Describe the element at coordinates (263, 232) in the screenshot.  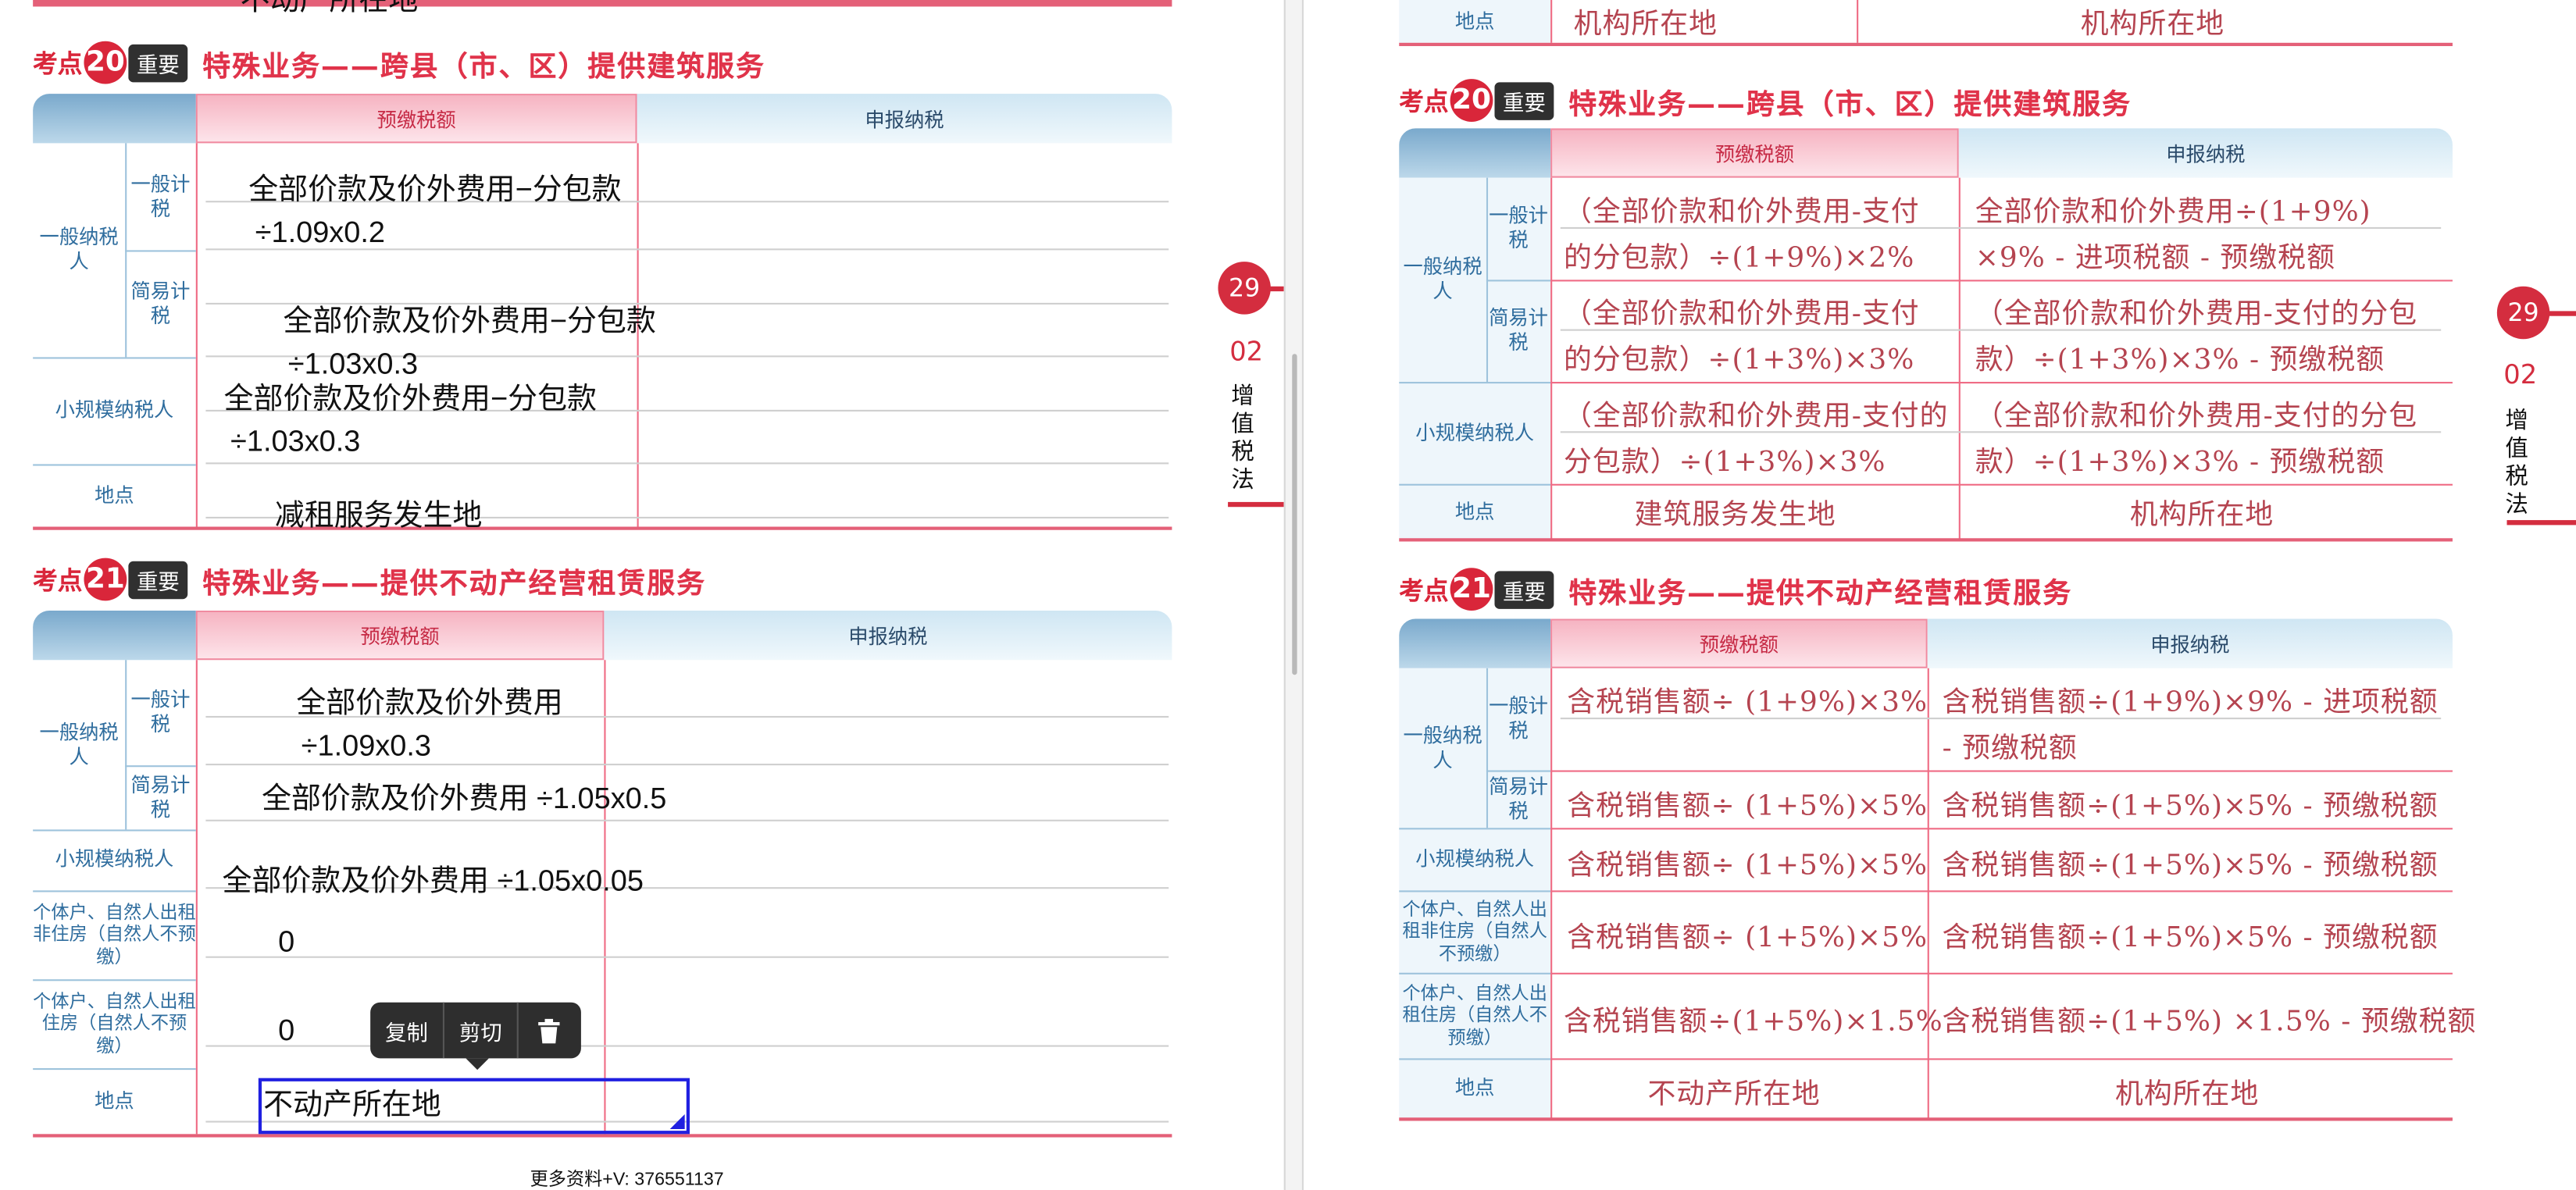
I see `divide-sign: ÷` at that location.